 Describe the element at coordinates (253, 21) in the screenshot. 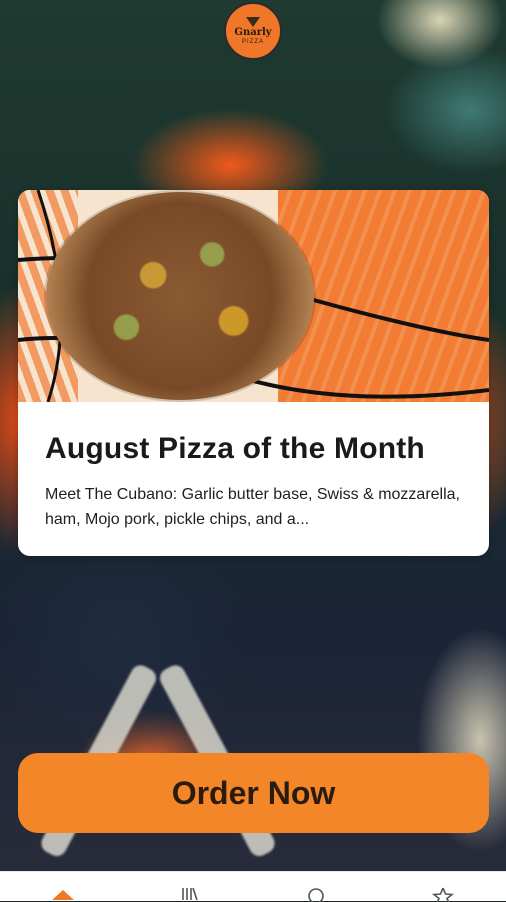

I see `pizza-slice-icon` at that location.